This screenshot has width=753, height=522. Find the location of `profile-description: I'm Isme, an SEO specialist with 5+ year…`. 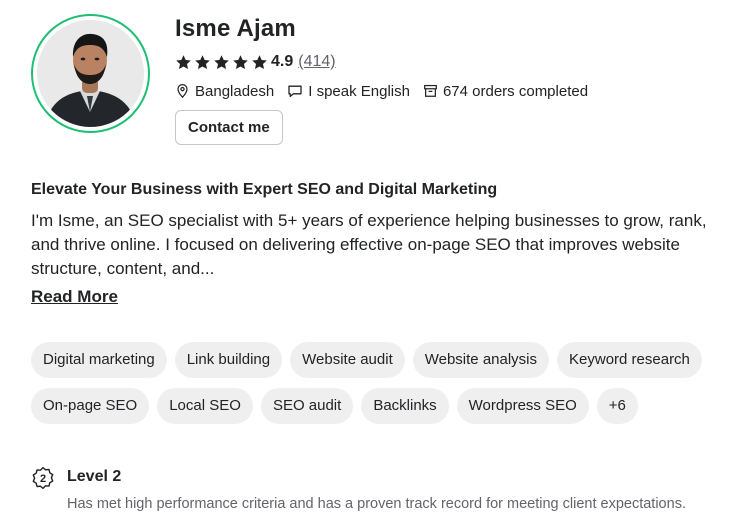

profile-description: I'm Isme, an SEO specialist with 5+ year… is located at coordinates (369, 244).